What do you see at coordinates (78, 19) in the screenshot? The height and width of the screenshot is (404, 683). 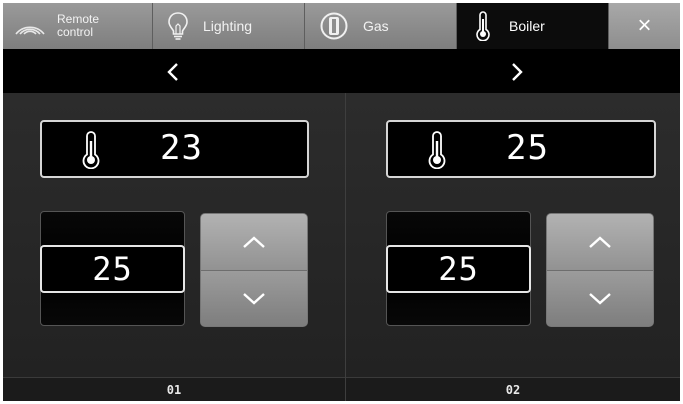 I see `tab-remote-label-line1: Remote` at bounding box center [78, 19].